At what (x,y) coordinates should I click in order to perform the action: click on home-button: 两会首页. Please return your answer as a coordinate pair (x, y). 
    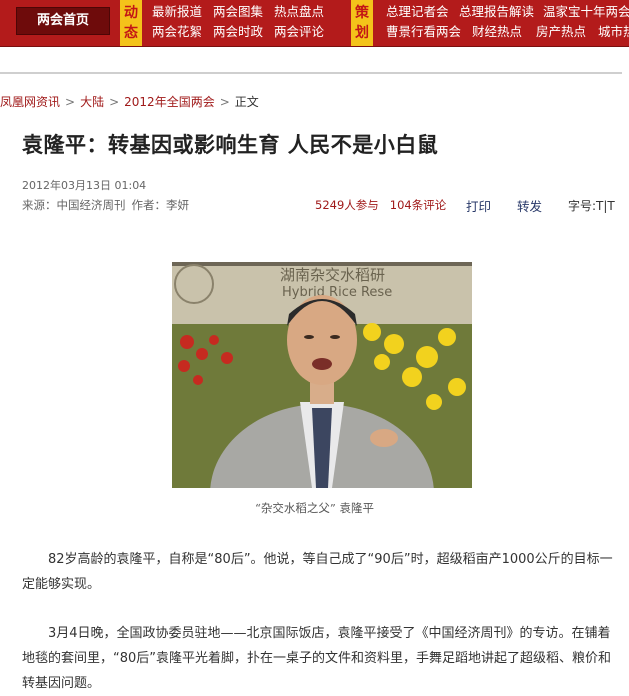
    Looking at the image, I should click on (63, 21).